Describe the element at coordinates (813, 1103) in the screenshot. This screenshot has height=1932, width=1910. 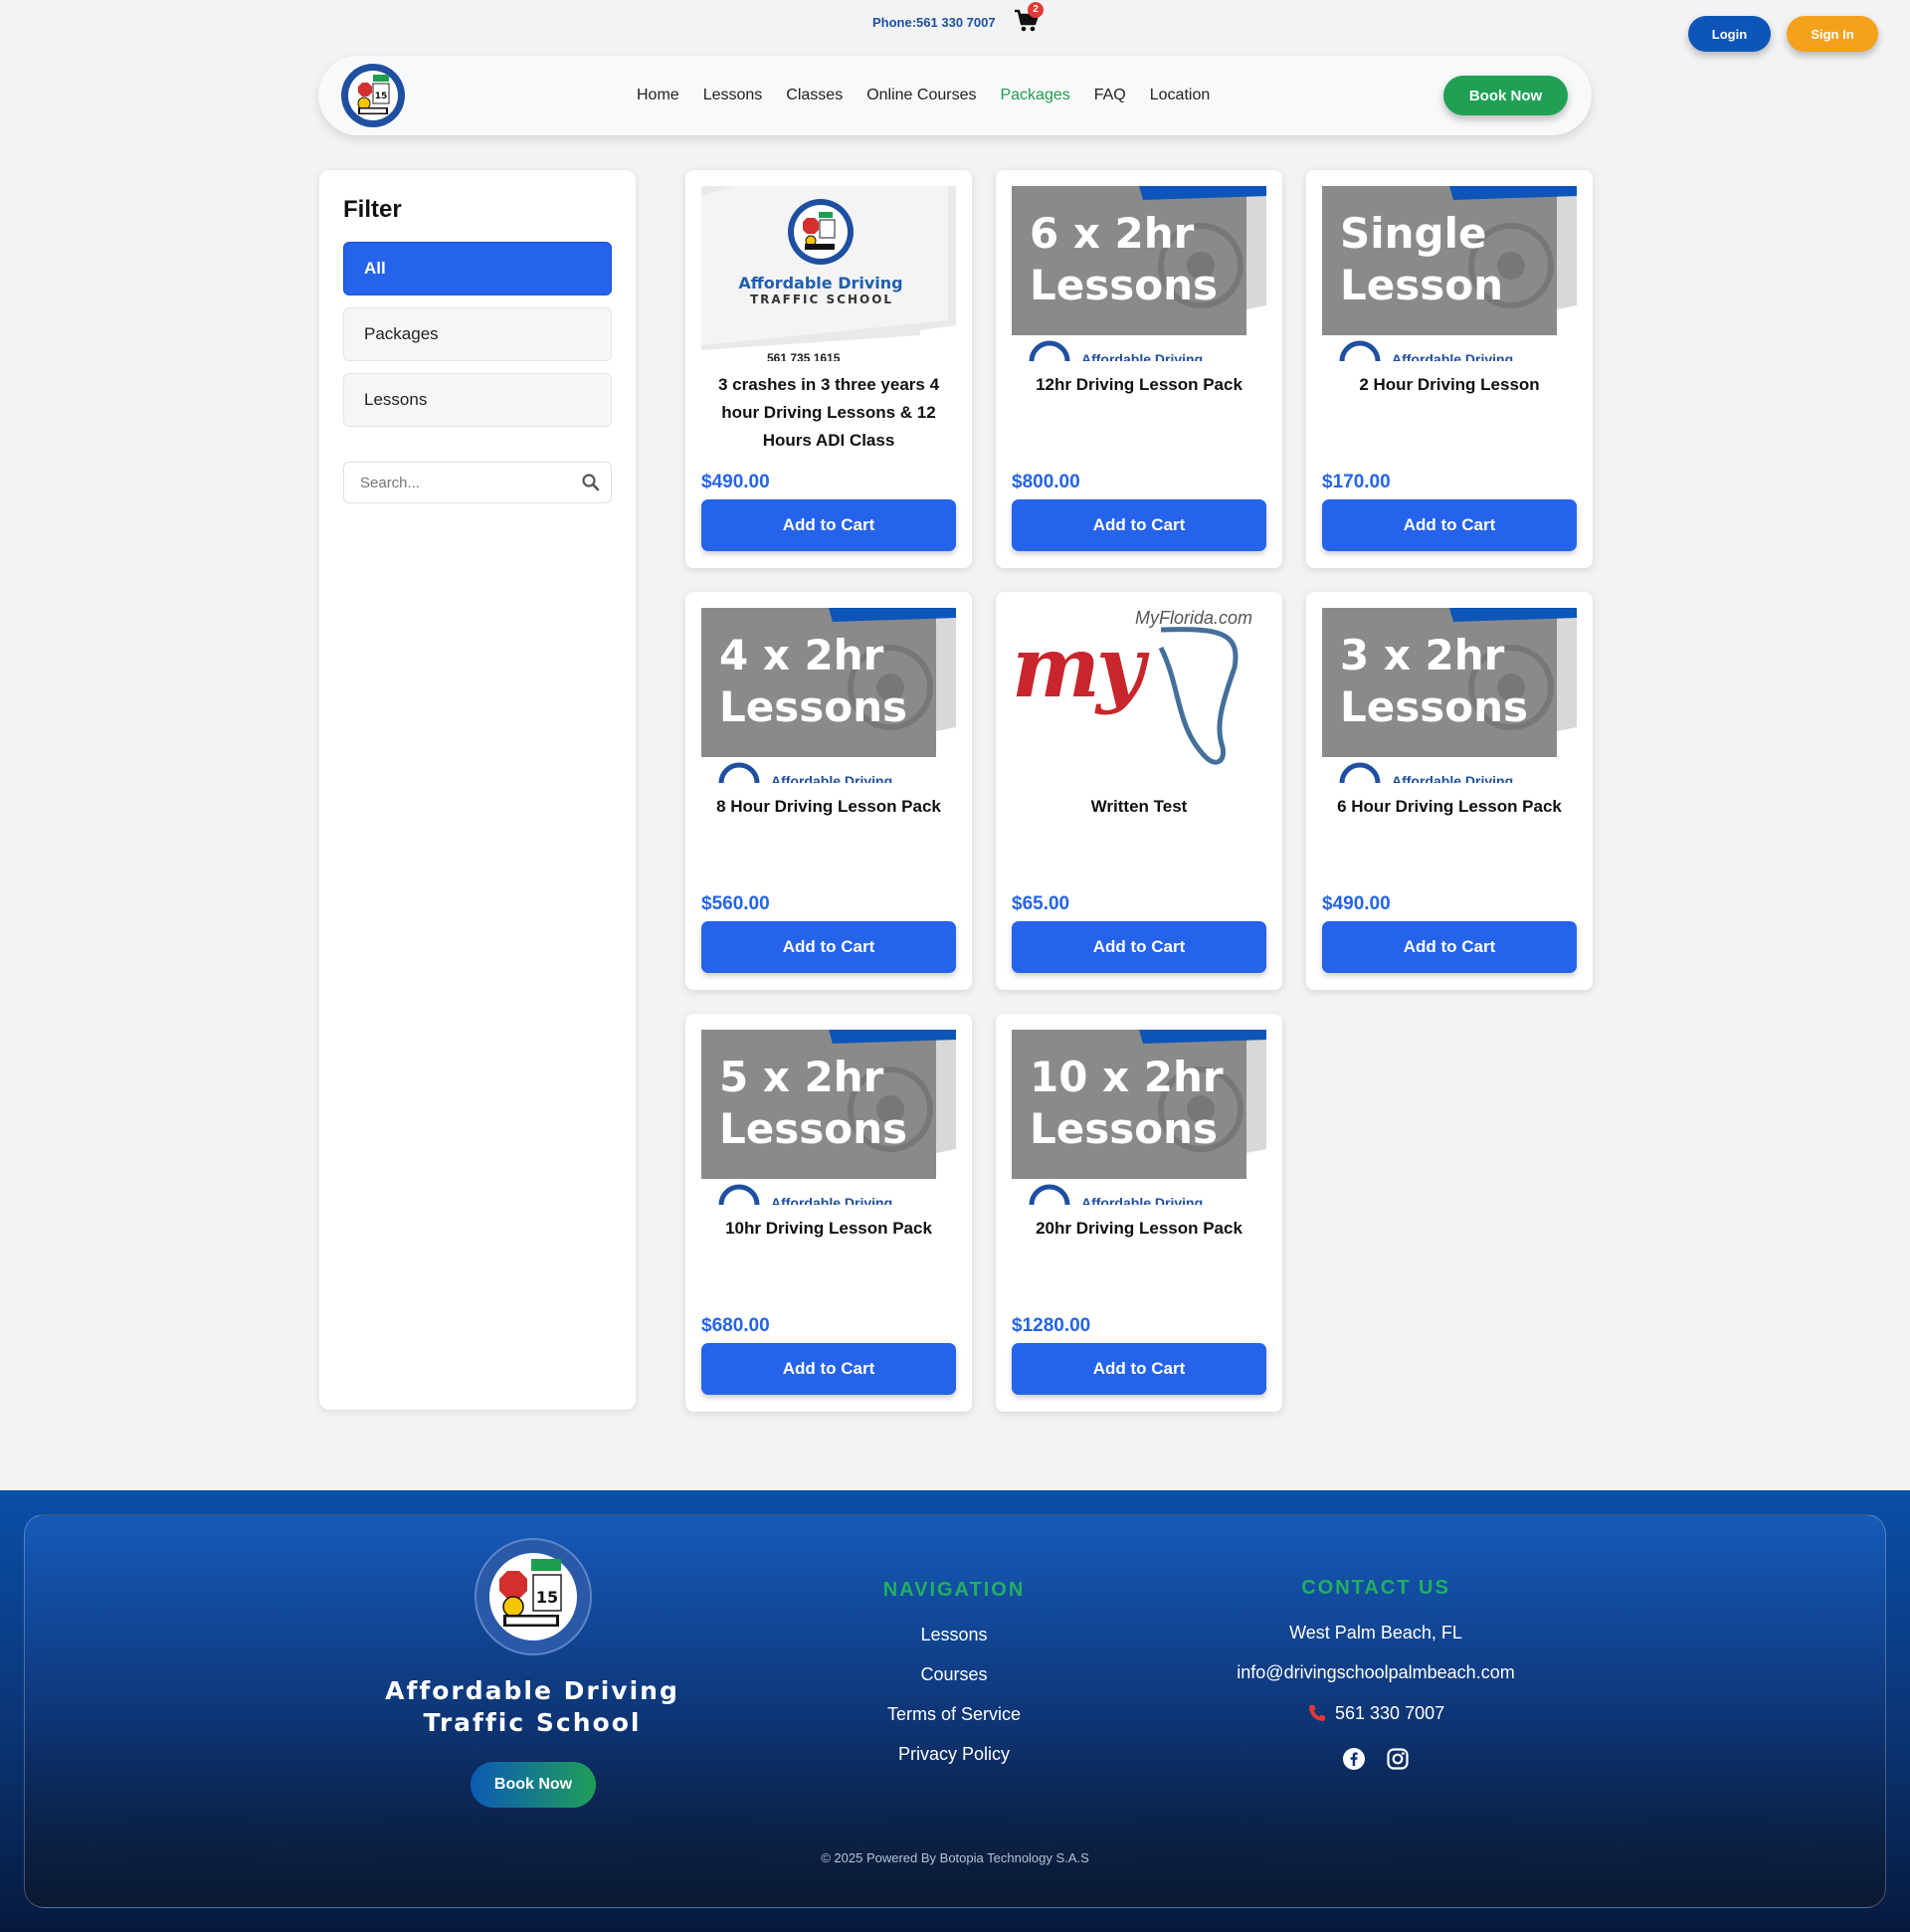
I see `product-image-caption: 5 x 2hr Lessons` at that location.